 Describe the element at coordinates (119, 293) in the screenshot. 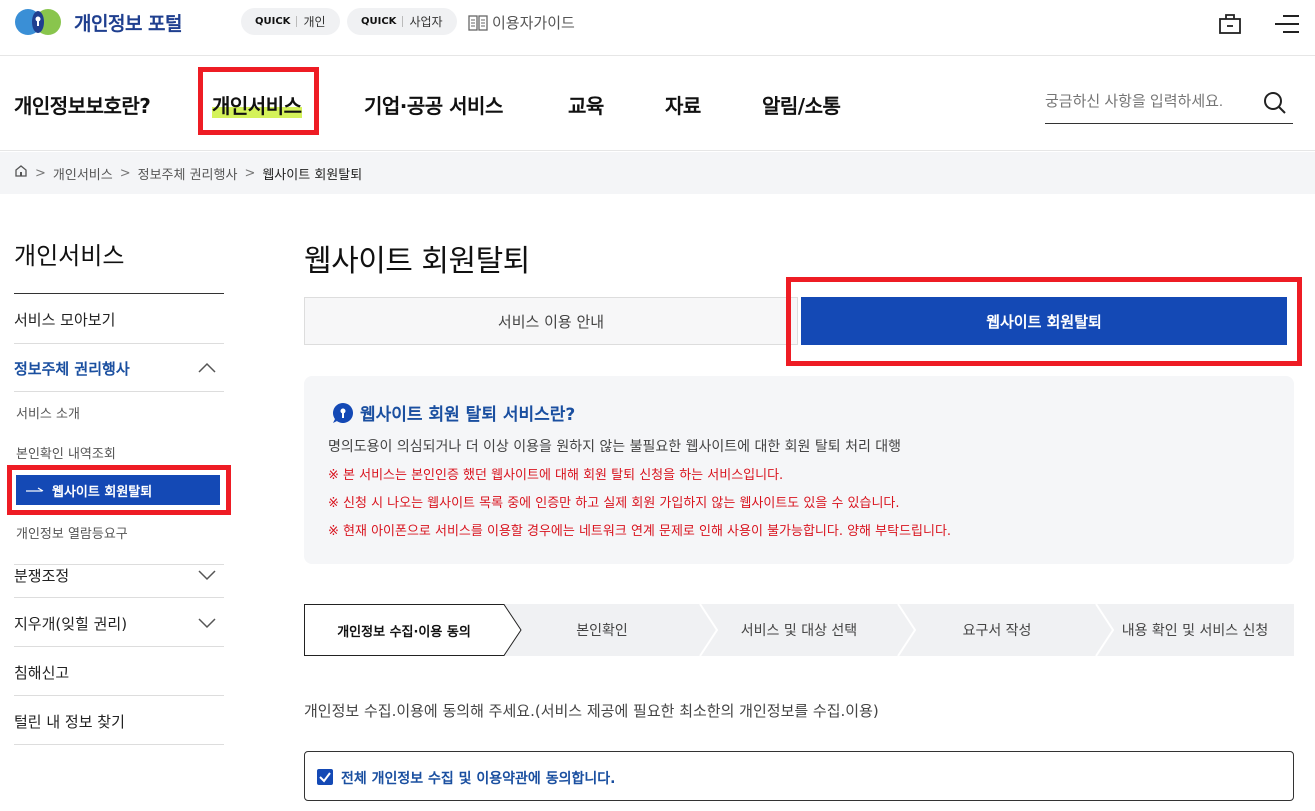

I see `sidebar-divider` at that location.